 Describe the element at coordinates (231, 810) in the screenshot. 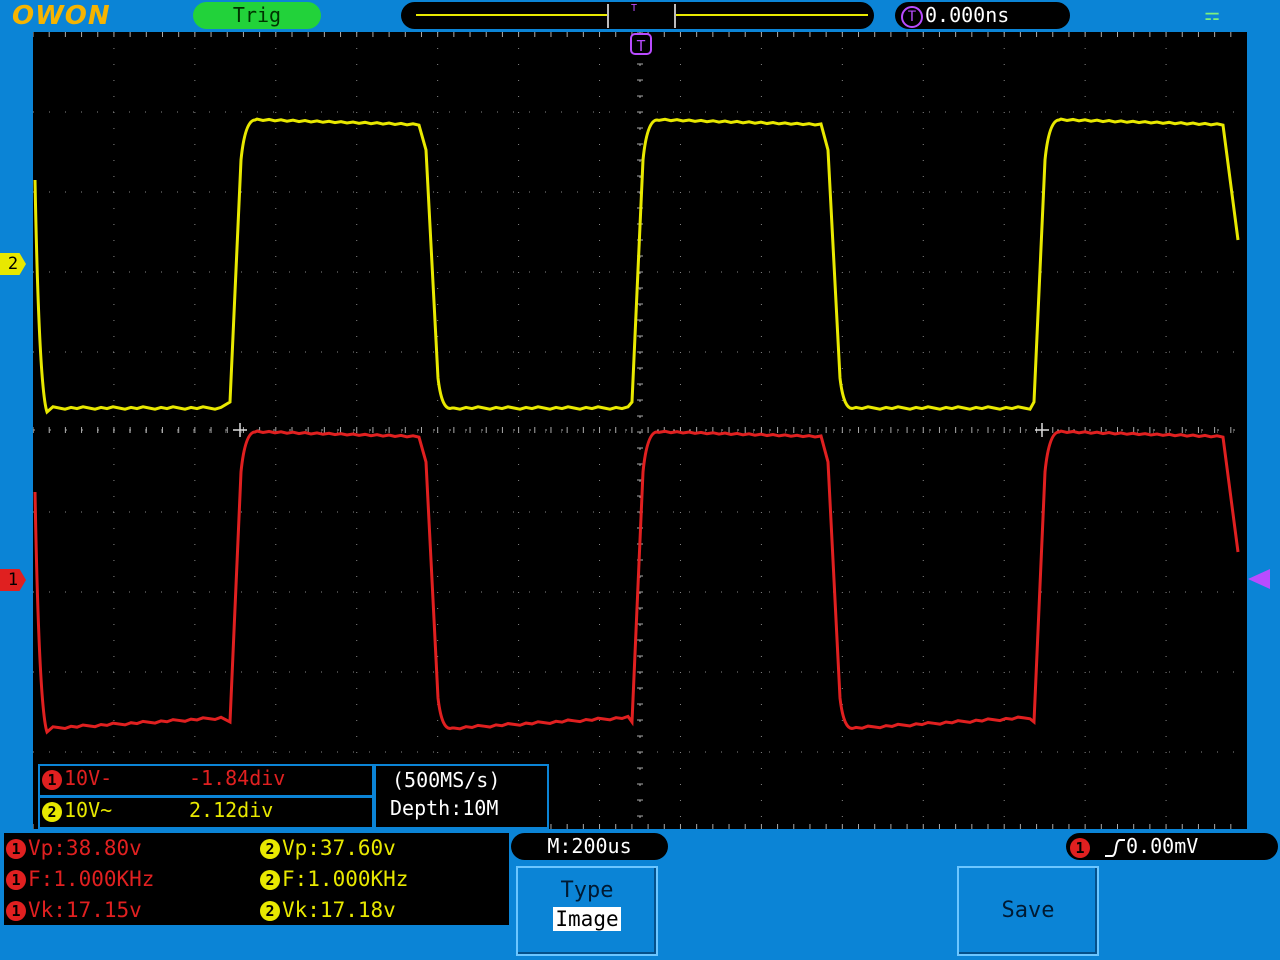

I see `ch2-offset: 2.12div` at that location.